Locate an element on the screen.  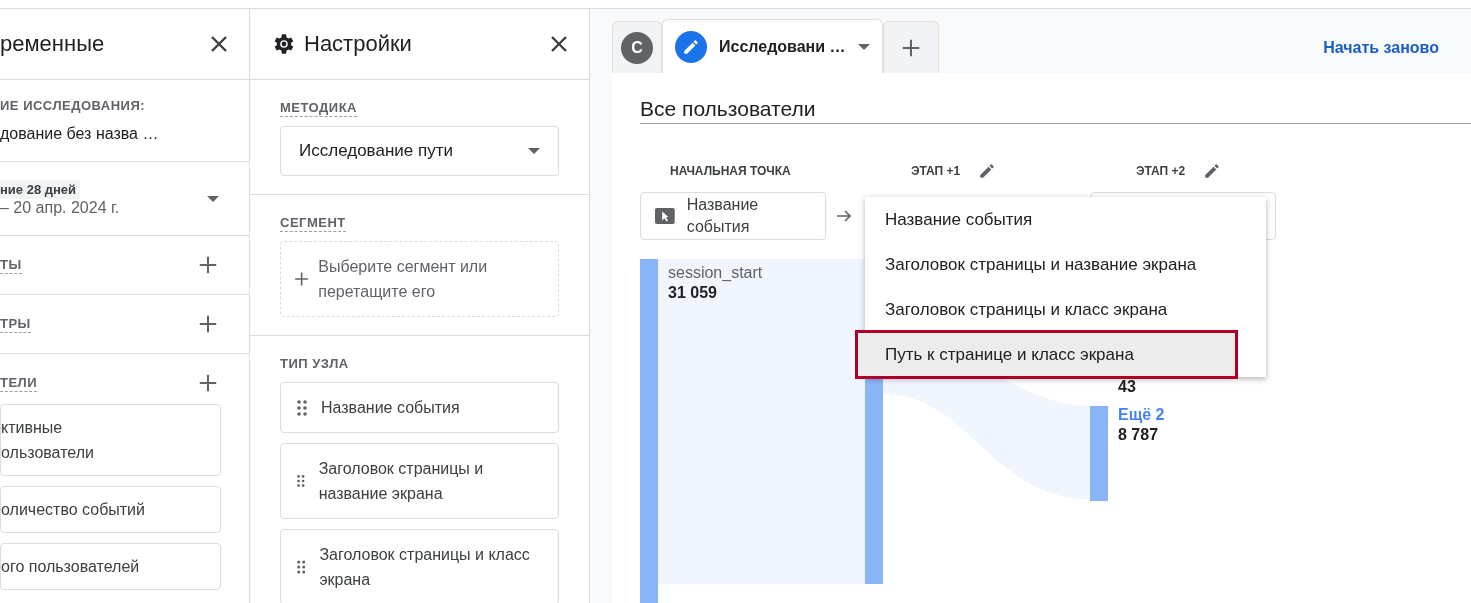
field-label: МЕТОДИКА is located at coordinates (318, 108).